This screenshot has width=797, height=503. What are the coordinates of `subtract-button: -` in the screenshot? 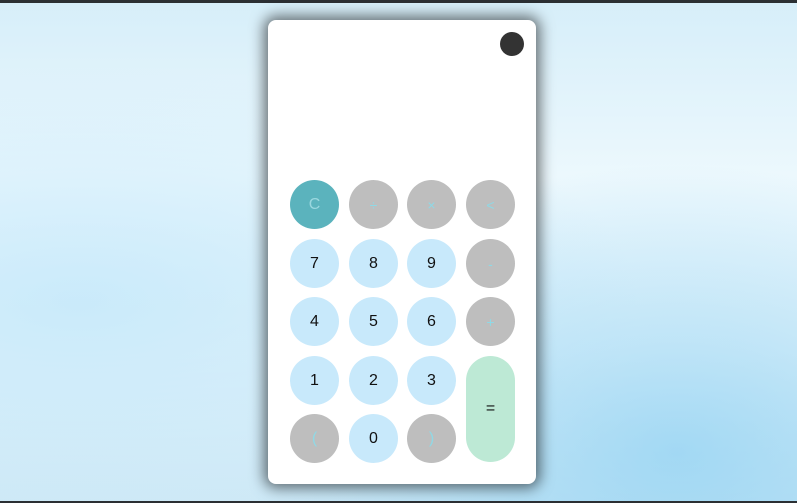 It's located at (490, 263).